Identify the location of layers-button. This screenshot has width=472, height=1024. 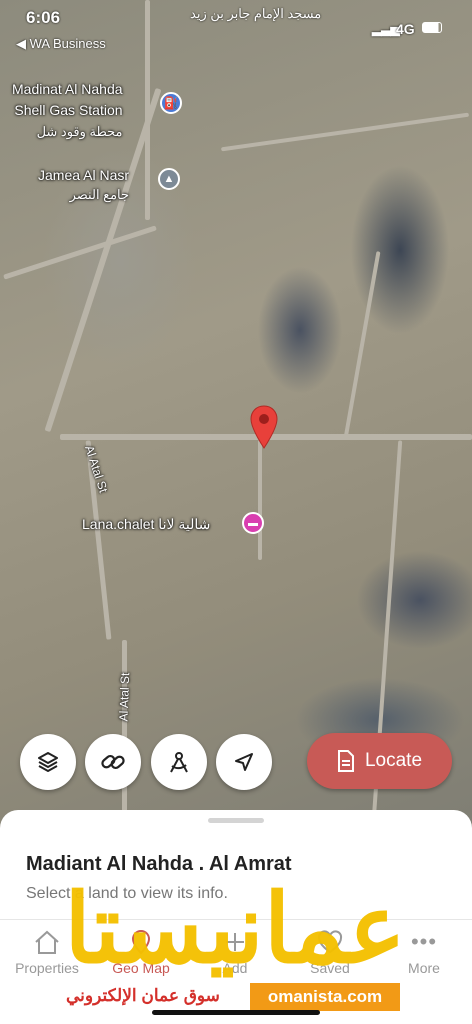
(48, 762).